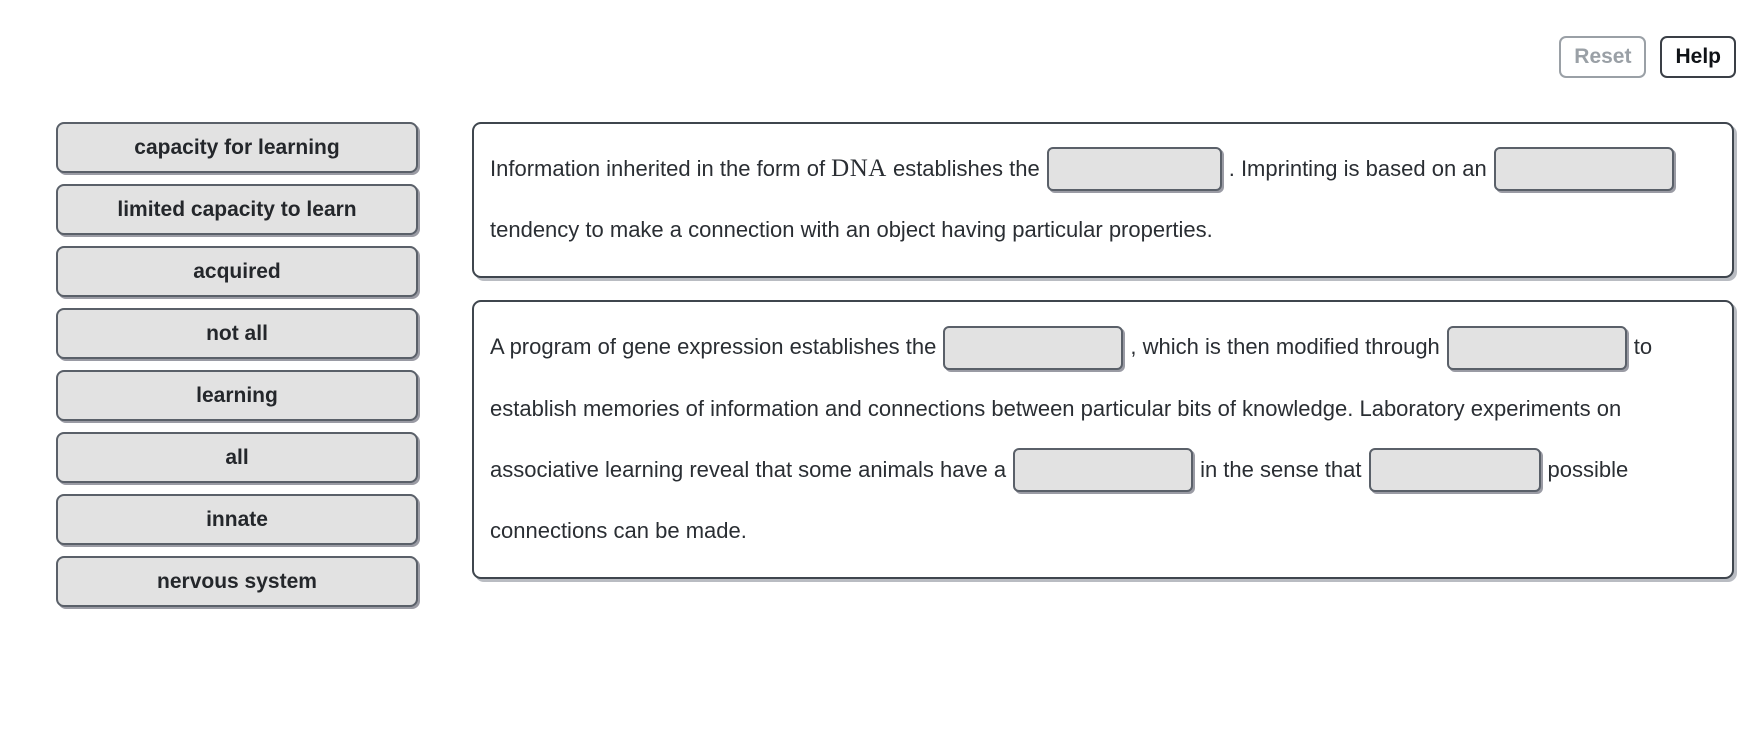 The height and width of the screenshot is (742, 1760). I want to click on word-tile-label: innate, so click(237, 519).